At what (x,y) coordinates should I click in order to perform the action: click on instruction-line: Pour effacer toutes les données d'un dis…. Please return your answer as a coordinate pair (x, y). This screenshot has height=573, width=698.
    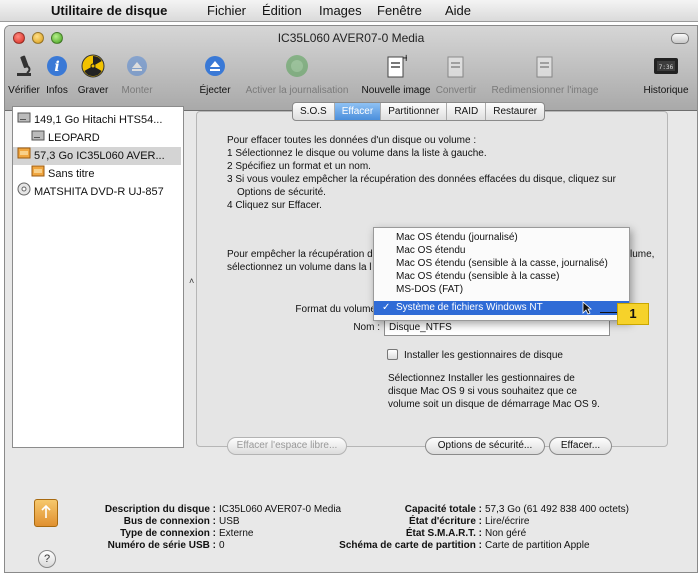
    Looking at the image, I should click on (352, 140).